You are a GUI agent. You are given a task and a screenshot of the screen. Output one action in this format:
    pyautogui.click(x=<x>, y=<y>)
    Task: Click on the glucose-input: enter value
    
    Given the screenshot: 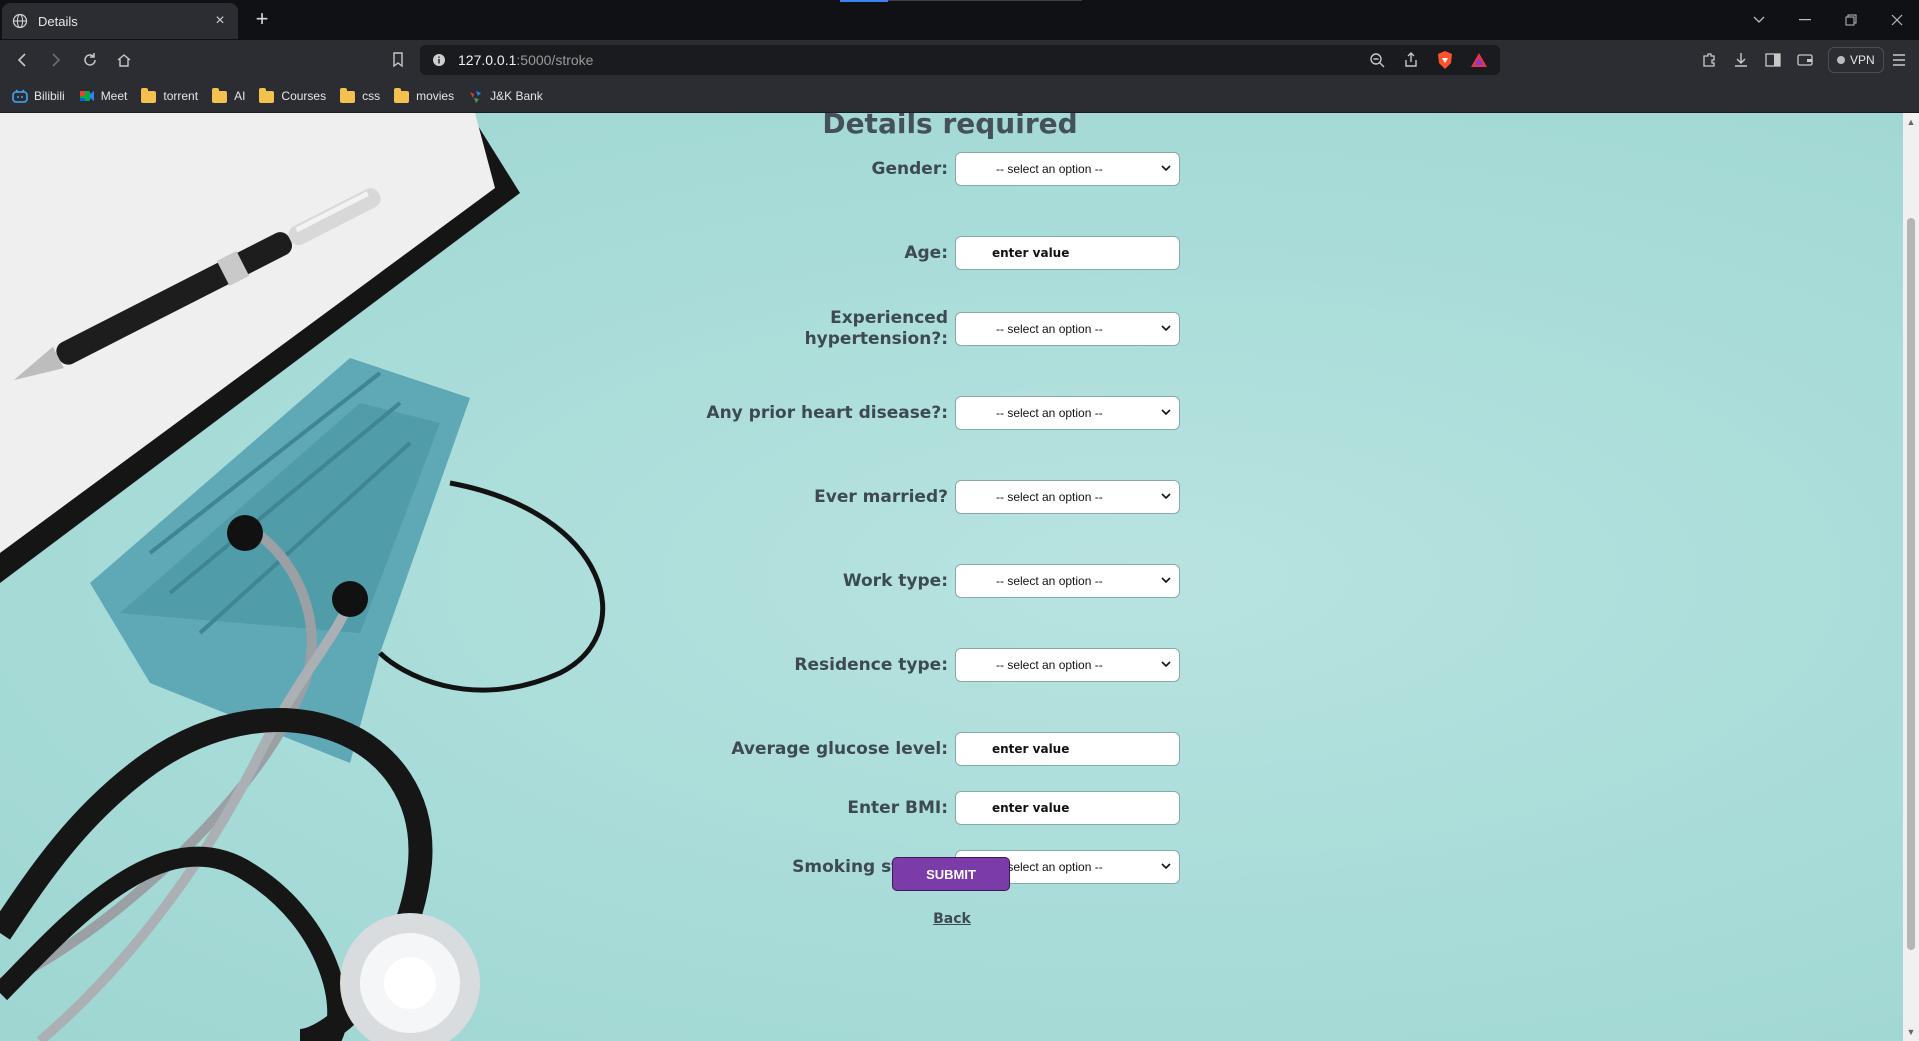 What is the action you would take?
    pyautogui.click(x=1067, y=749)
    